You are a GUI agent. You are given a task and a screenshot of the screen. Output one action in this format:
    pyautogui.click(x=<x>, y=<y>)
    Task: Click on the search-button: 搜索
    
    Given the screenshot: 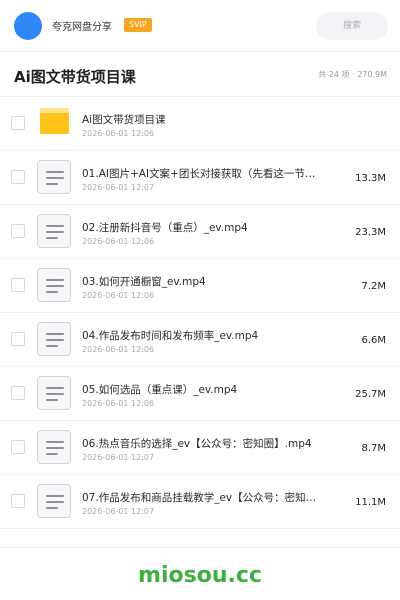 What is the action you would take?
    pyautogui.click(x=352, y=26)
    